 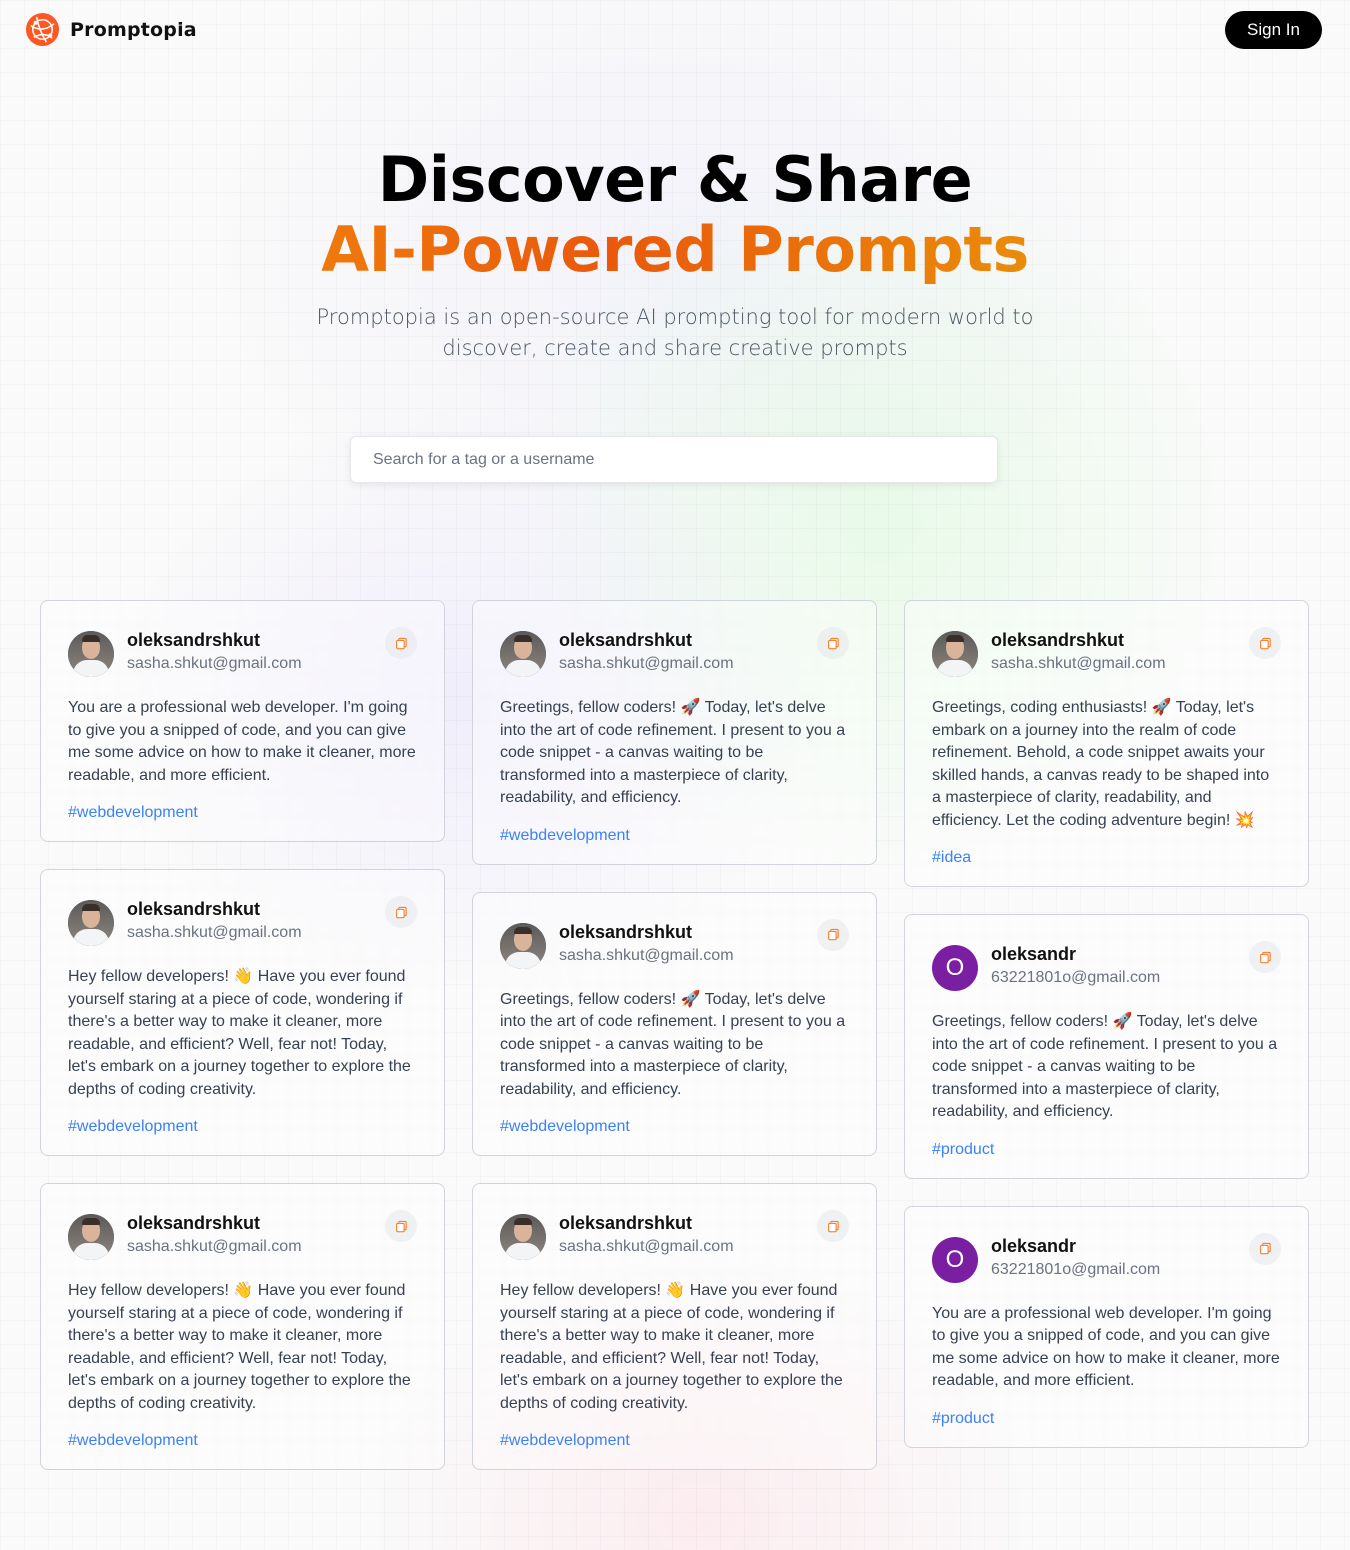 What do you see at coordinates (675, 179) in the screenshot?
I see `hero-title-line1: Discover & Share` at bounding box center [675, 179].